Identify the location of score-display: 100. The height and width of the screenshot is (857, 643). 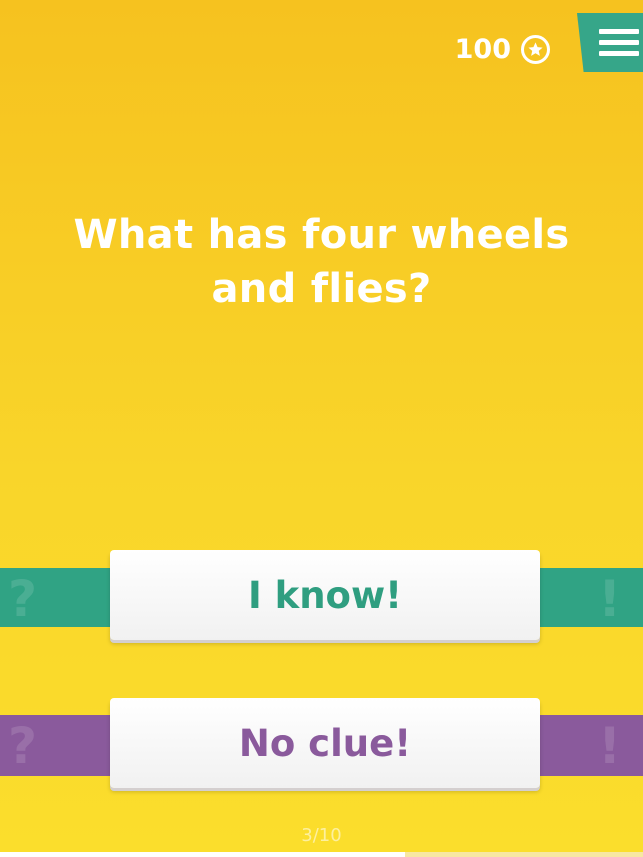
(502, 49).